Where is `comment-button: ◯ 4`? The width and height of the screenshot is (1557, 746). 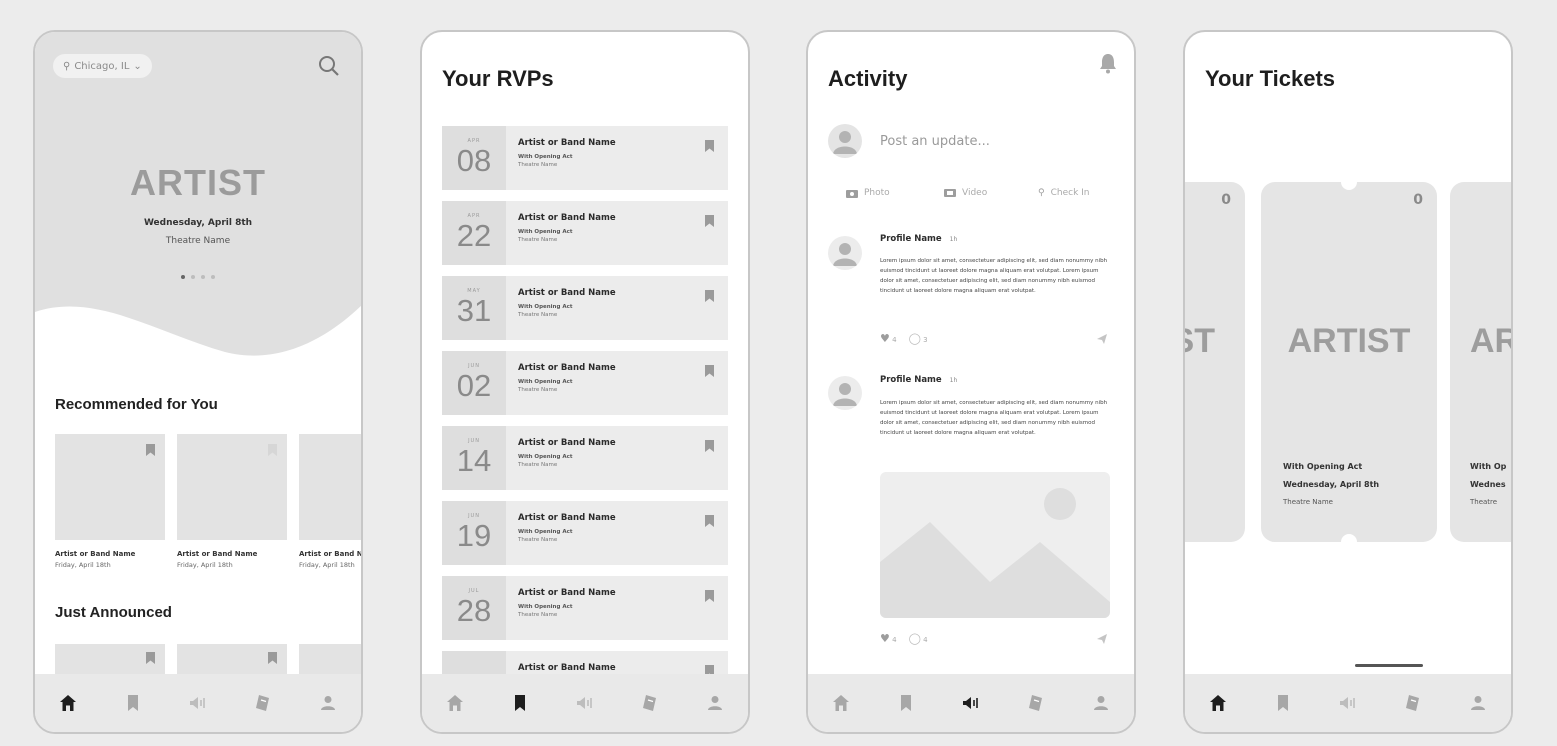 comment-button: ◯ 4 is located at coordinates (918, 638).